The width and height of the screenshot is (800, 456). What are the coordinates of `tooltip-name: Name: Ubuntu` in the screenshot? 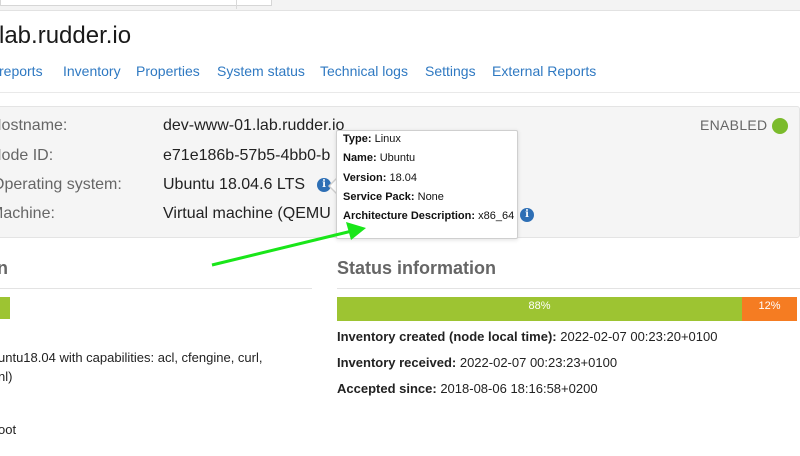 It's located at (379, 158).